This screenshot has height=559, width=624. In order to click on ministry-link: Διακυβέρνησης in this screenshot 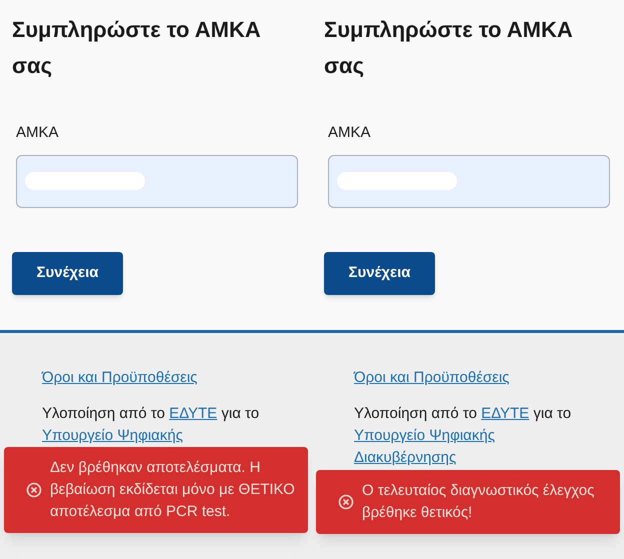, I will do `click(405, 457)`.